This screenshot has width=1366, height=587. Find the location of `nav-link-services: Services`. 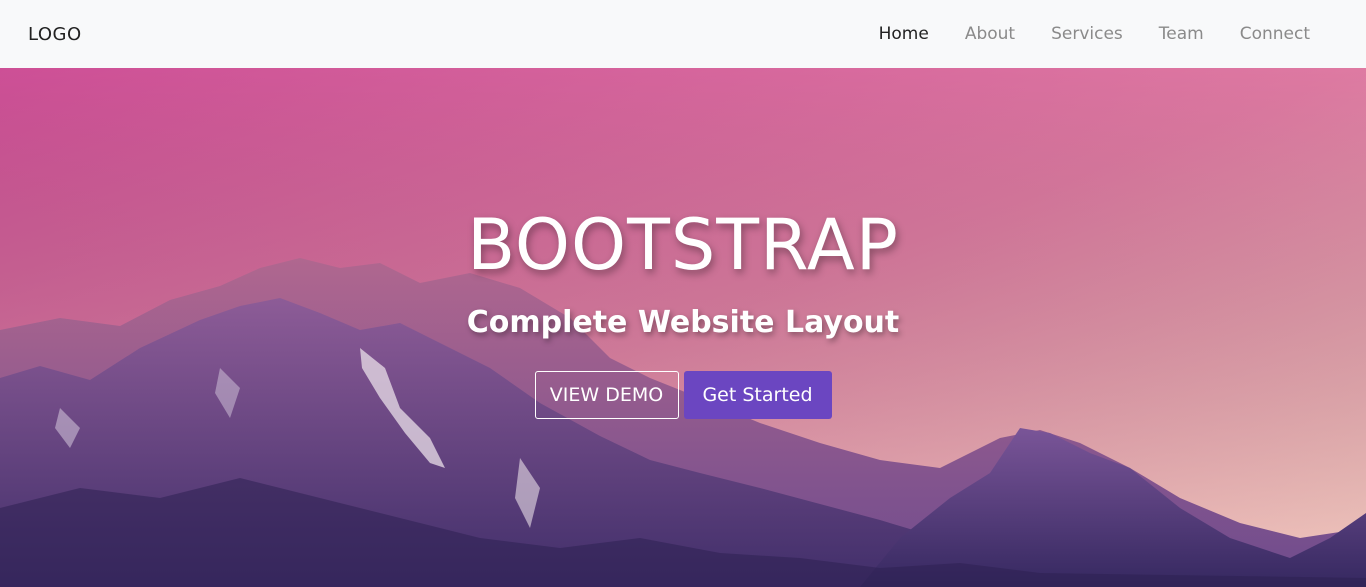

nav-link-services: Services is located at coordinates (1087, 34).